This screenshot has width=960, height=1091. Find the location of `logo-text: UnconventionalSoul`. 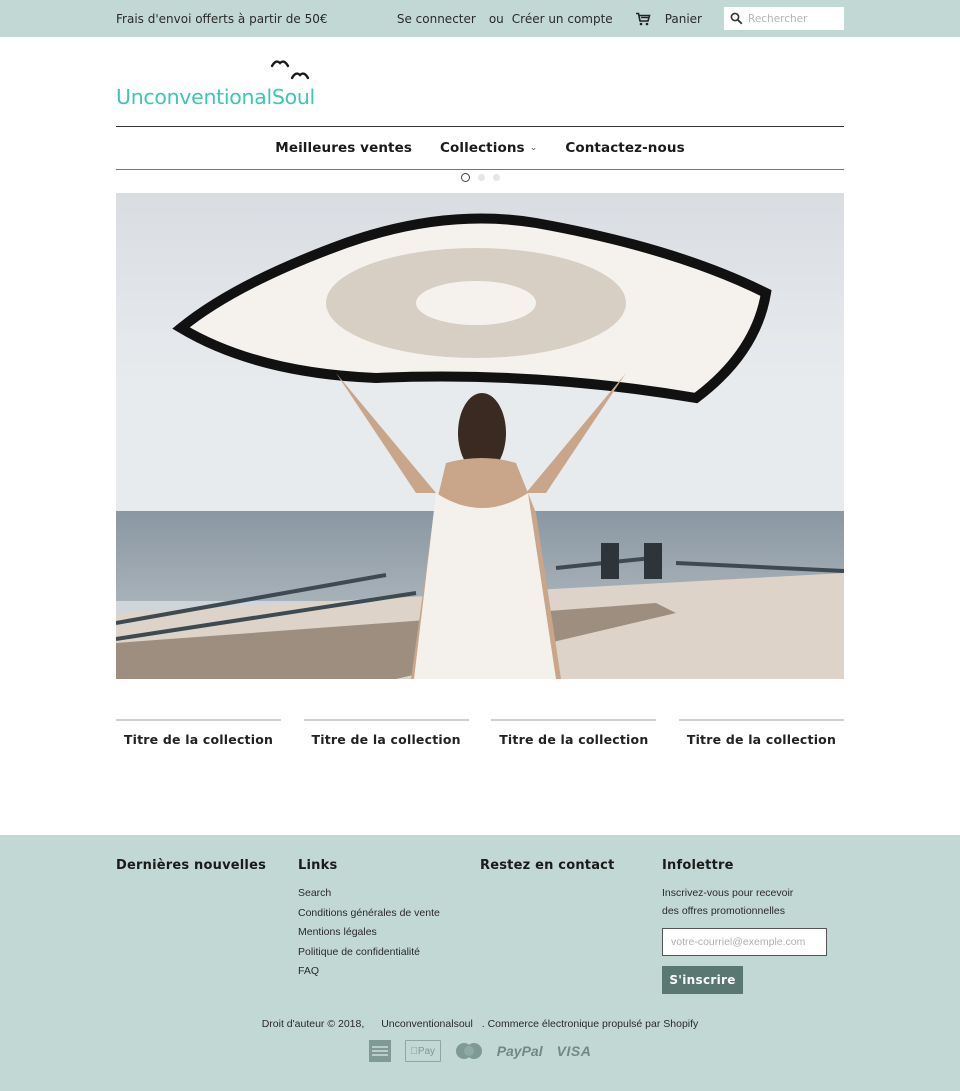

logo-text: UnconventionalSoul is located at coordinates (215, 97).